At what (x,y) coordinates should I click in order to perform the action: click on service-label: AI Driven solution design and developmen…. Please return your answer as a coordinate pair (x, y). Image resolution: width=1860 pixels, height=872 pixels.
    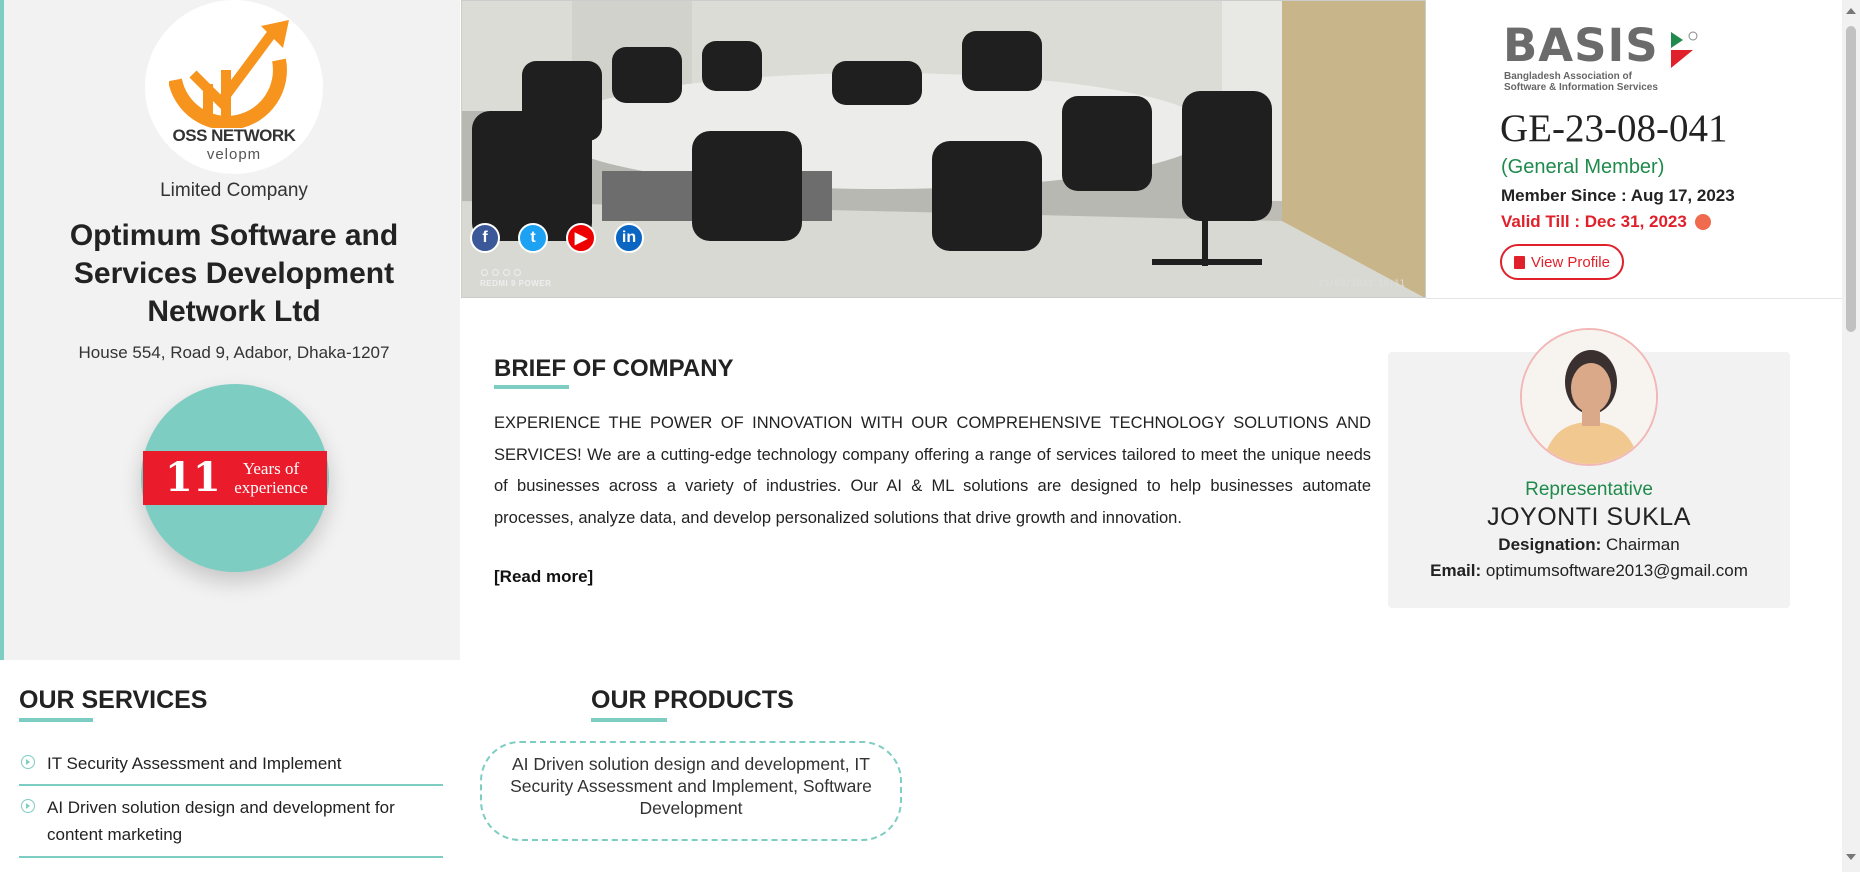
    Looking at the image, I should click on (221, 821).